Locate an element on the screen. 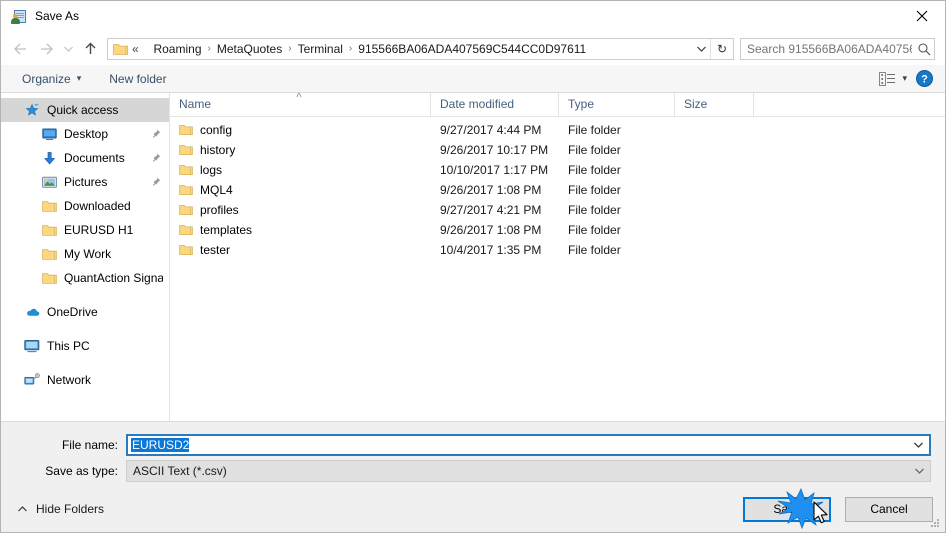 The image size is (946, 533). search-icon is located at coordinates (924, 49).